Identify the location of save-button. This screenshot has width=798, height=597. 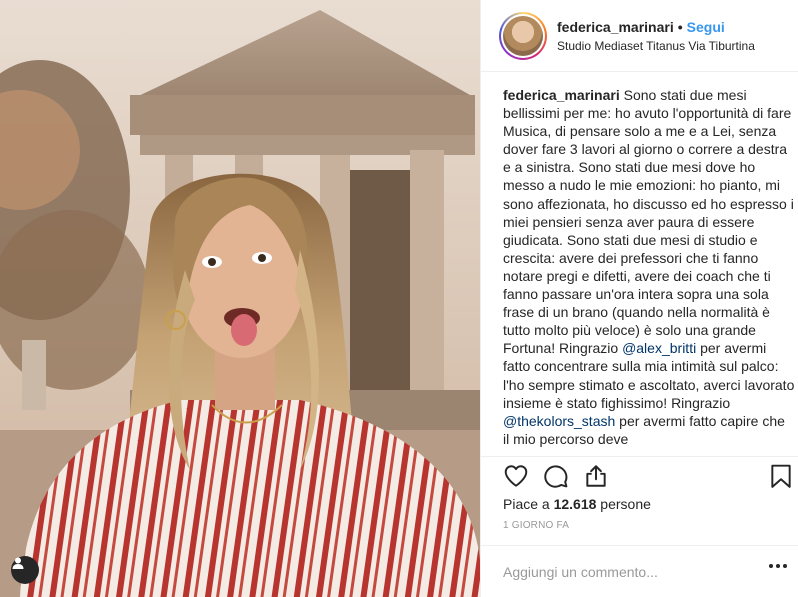
(781, 478).